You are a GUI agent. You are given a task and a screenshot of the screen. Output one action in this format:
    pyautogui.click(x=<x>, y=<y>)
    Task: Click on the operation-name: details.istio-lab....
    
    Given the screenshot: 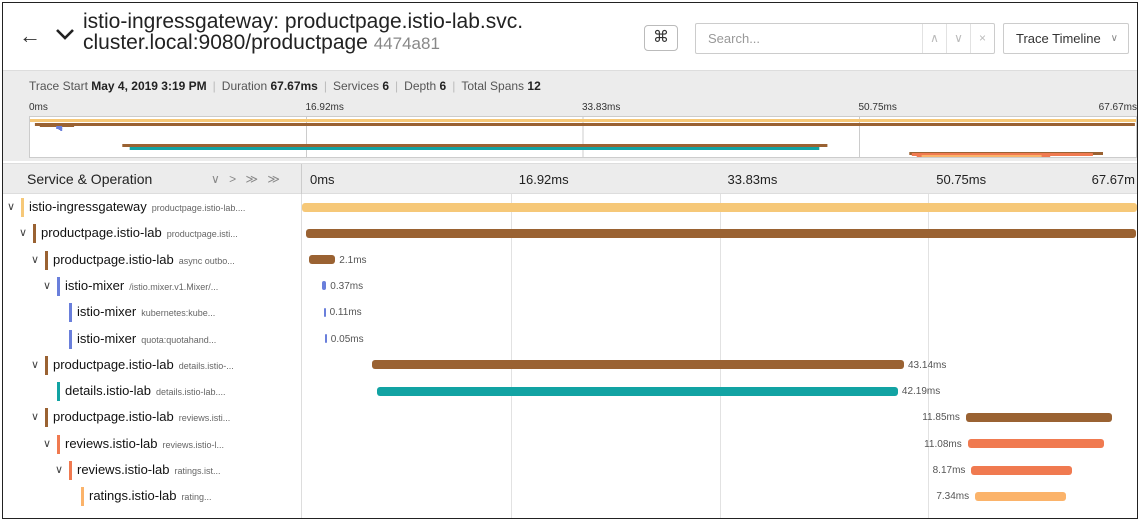 What is the action you would take?
    pyautogui.click(x=191, y=392)
    